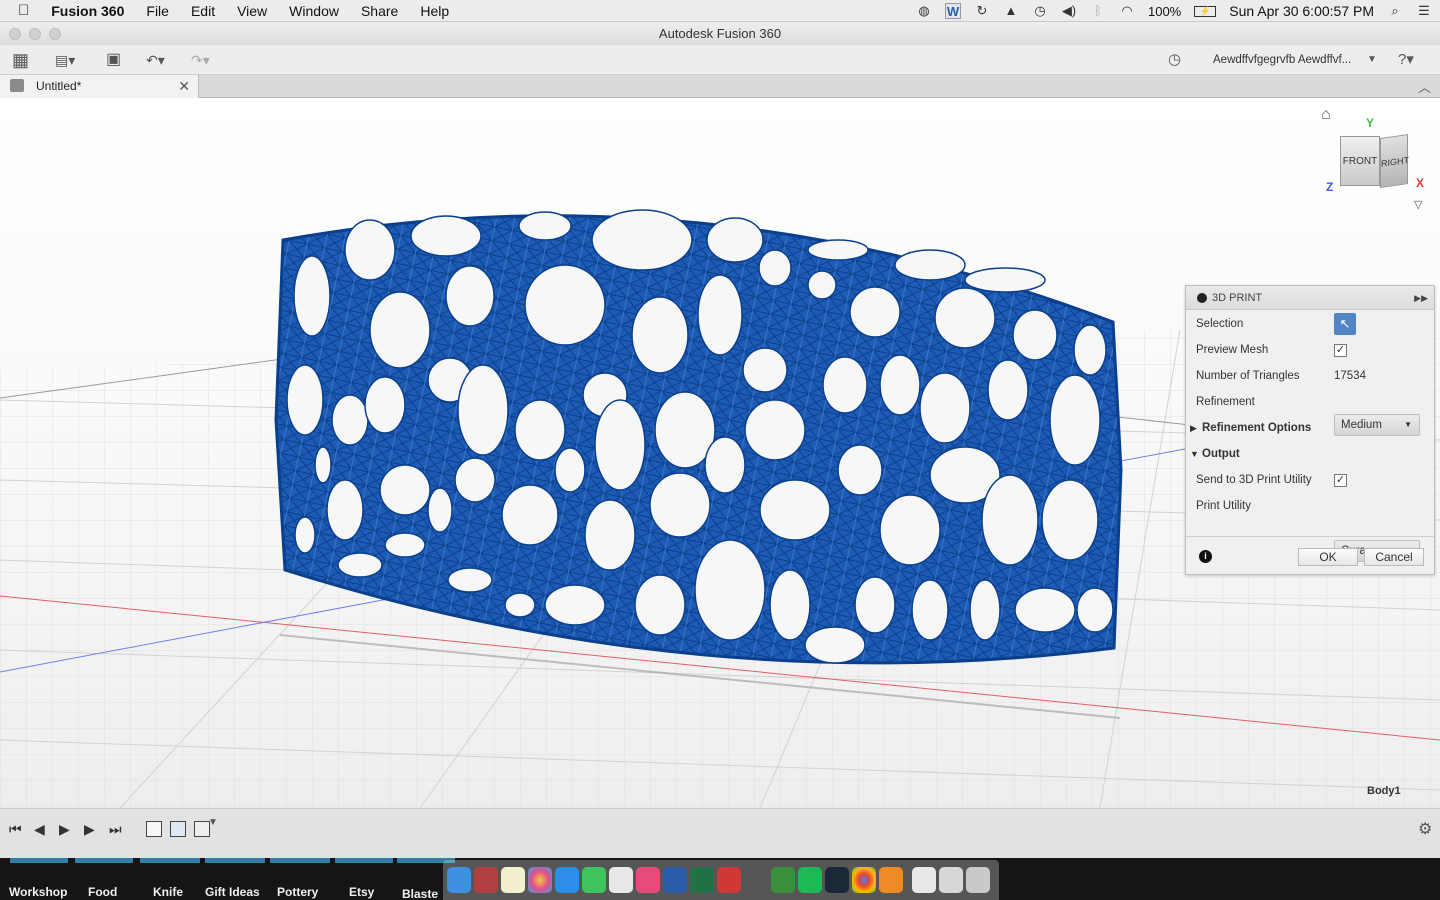  What do you see at coordinates (1406, 60) in the screenshot?
I see `help-icon: ?▾` at bounding box center [1406, 60].